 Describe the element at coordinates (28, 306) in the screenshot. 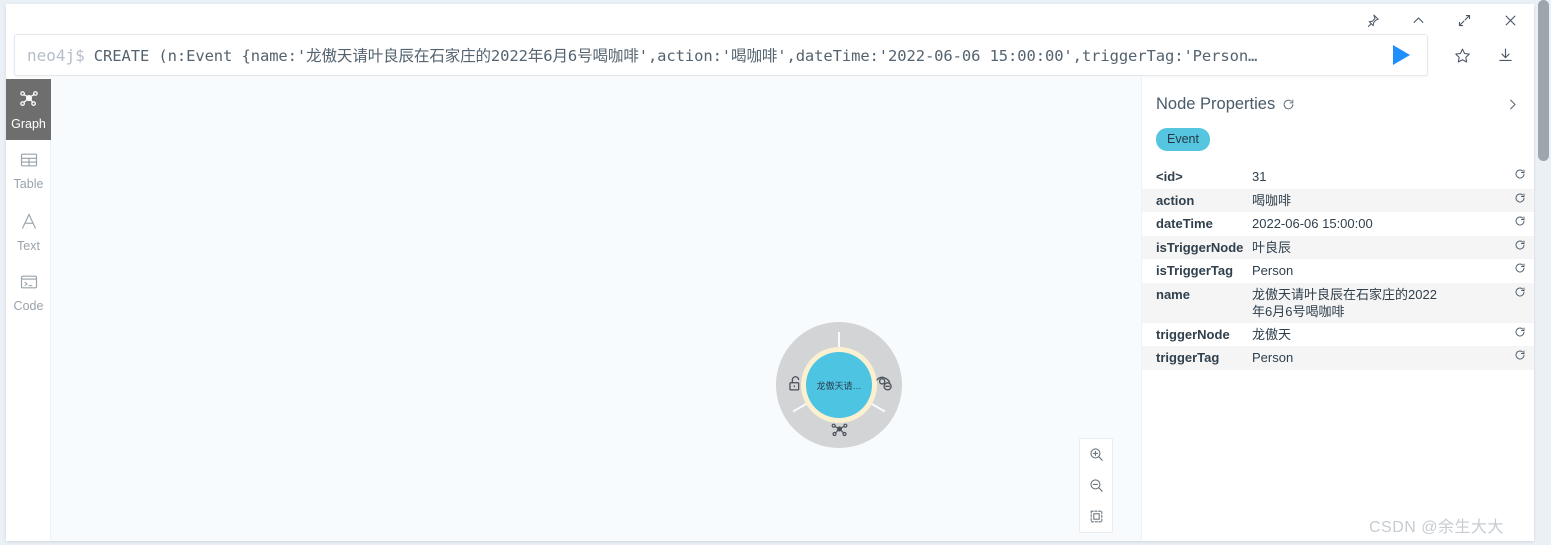

I see `sidebar-item-code-label: Code` at that location.